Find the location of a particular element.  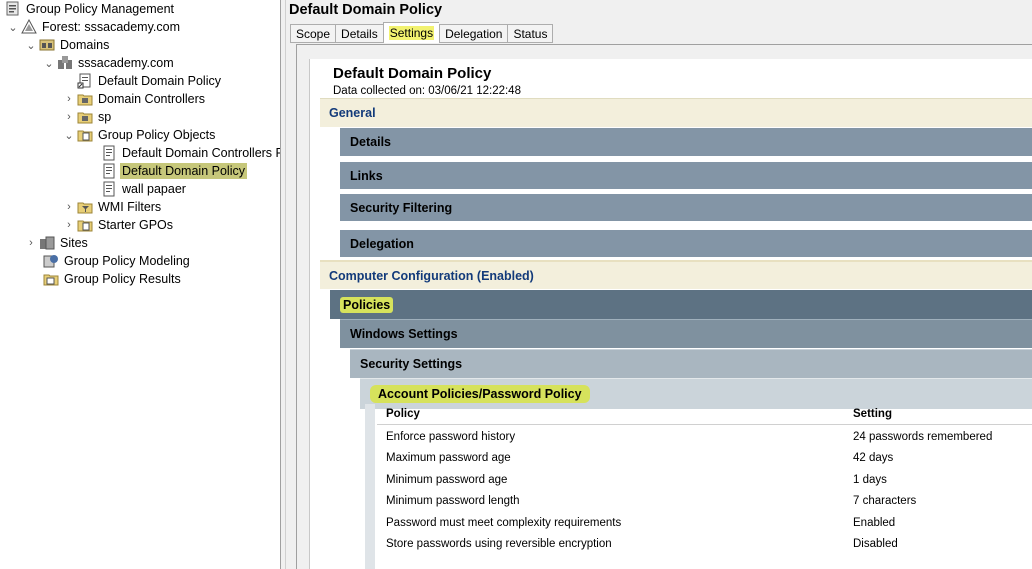

table-row: Minimum password length 7 characters is located at coordinates (704, 500).